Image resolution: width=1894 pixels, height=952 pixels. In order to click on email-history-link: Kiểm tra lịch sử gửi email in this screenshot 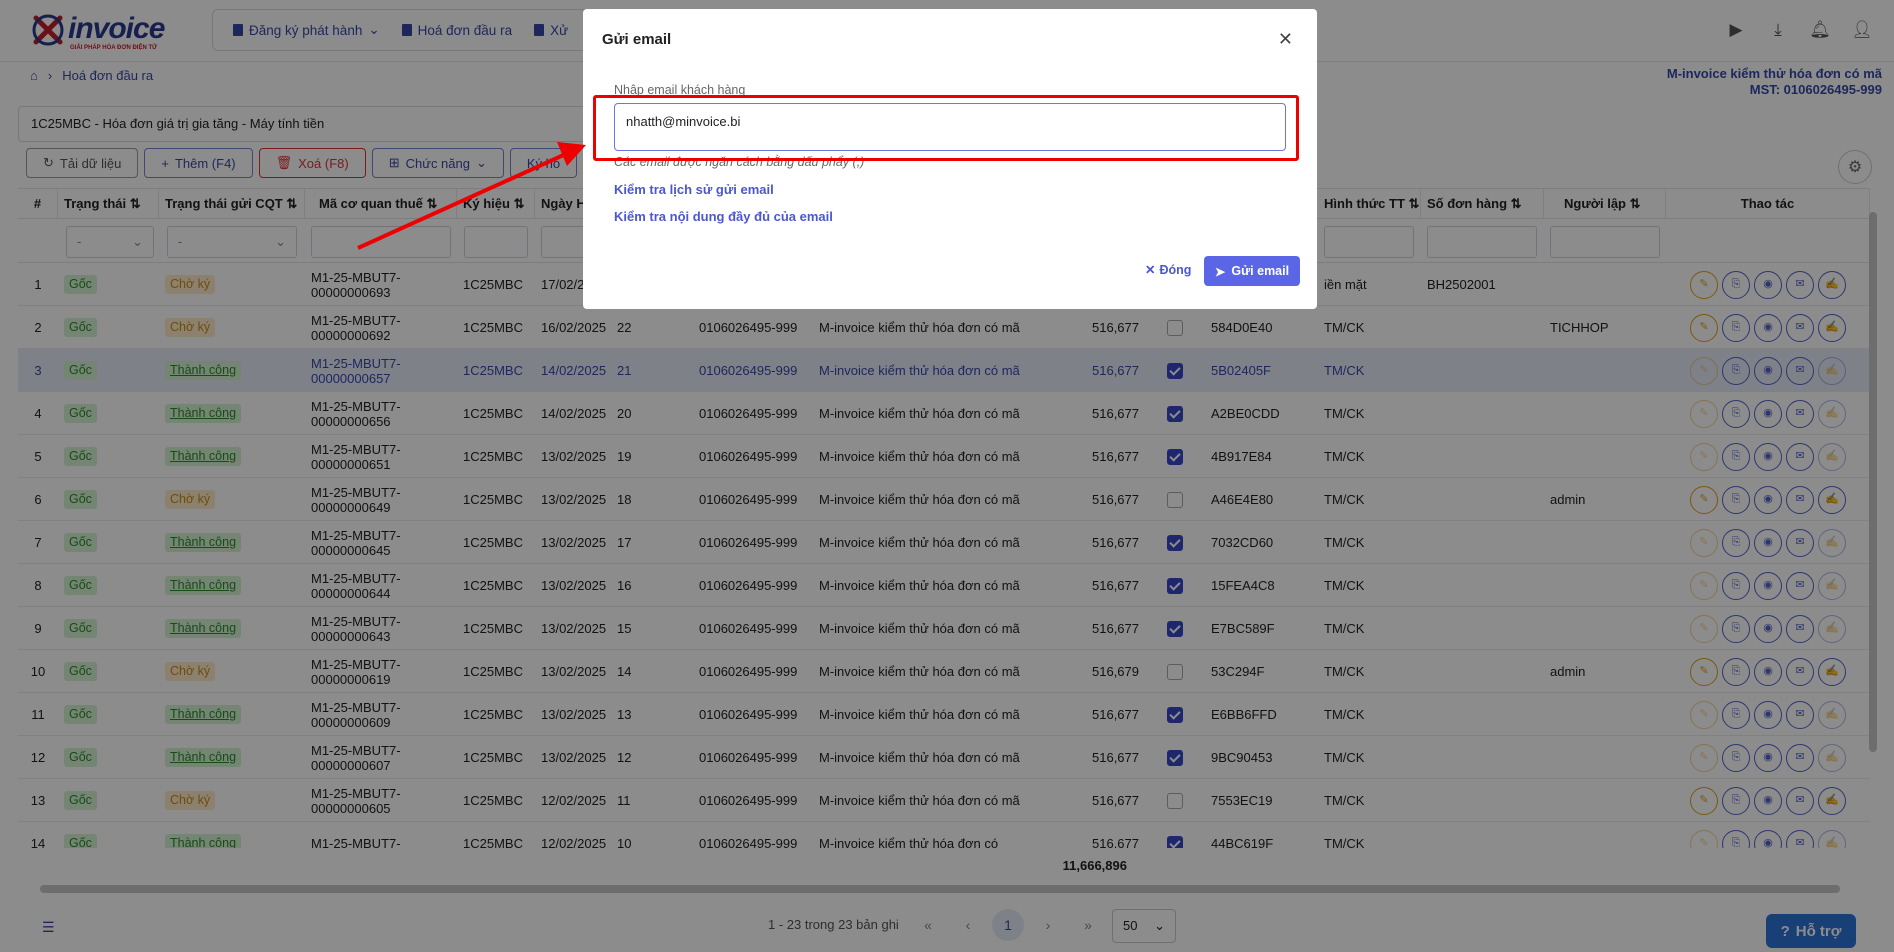, I will do `click(694, 189)`.